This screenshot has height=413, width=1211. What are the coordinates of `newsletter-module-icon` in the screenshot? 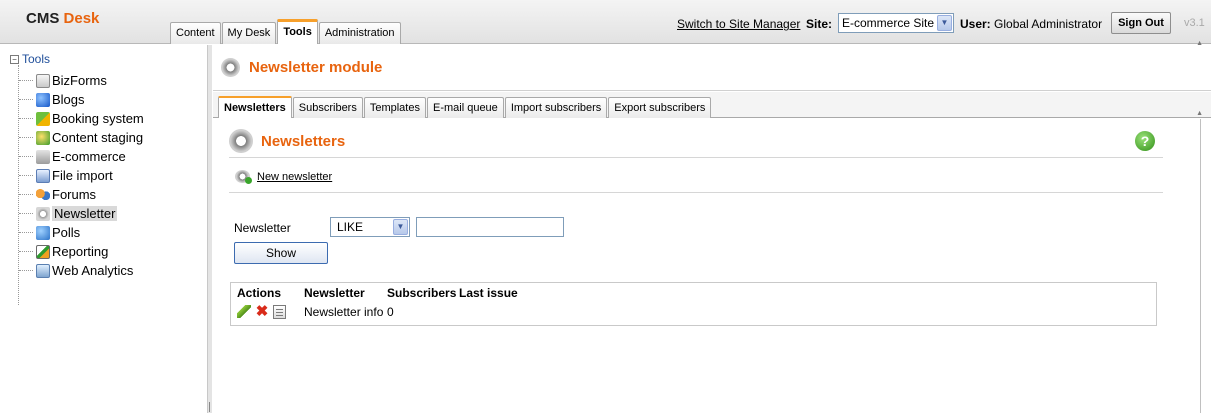 It's located at (230, 67).